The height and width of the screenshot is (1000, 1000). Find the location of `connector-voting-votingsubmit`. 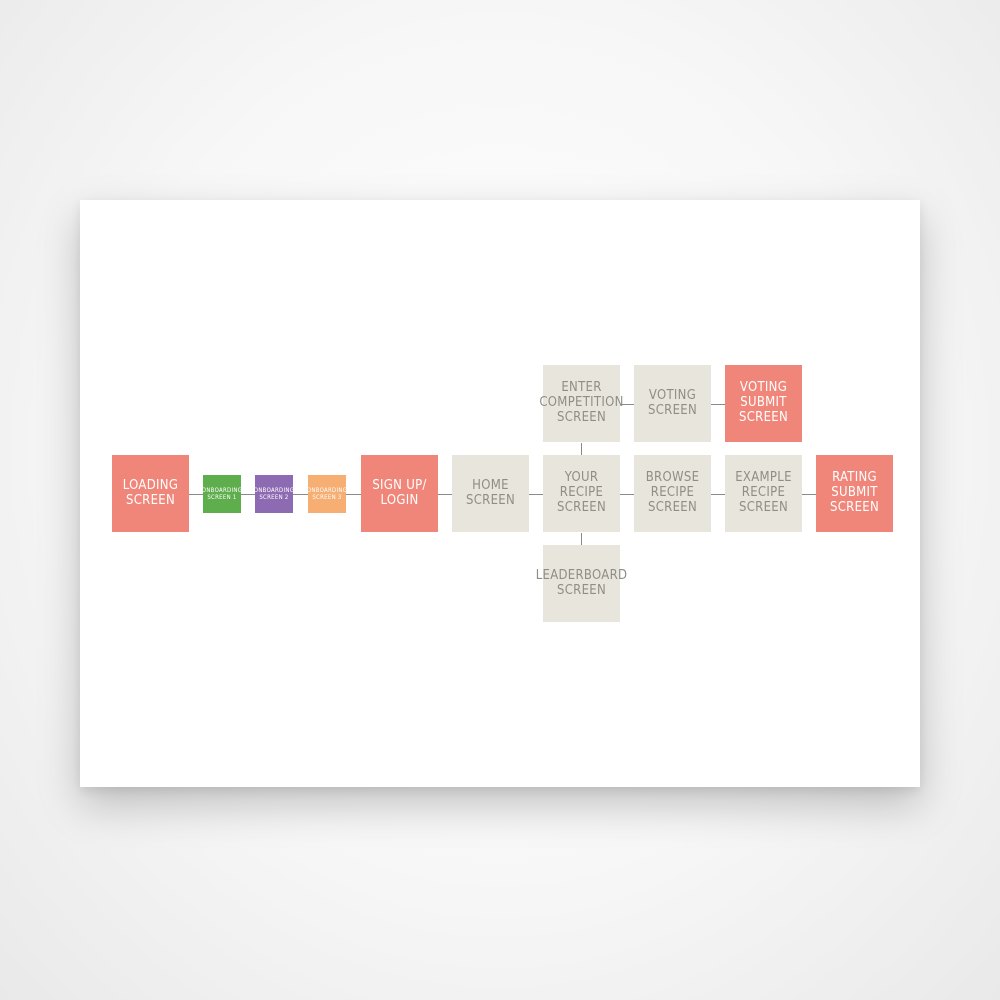

connector-voting-votingsubmit is located at coordinates (718, 404).